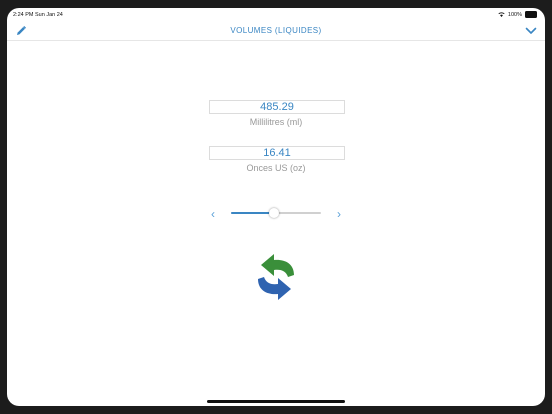 The image size is (552, 414). I want to click on precision-slider-row: ‹ ›, so click(276, 213).